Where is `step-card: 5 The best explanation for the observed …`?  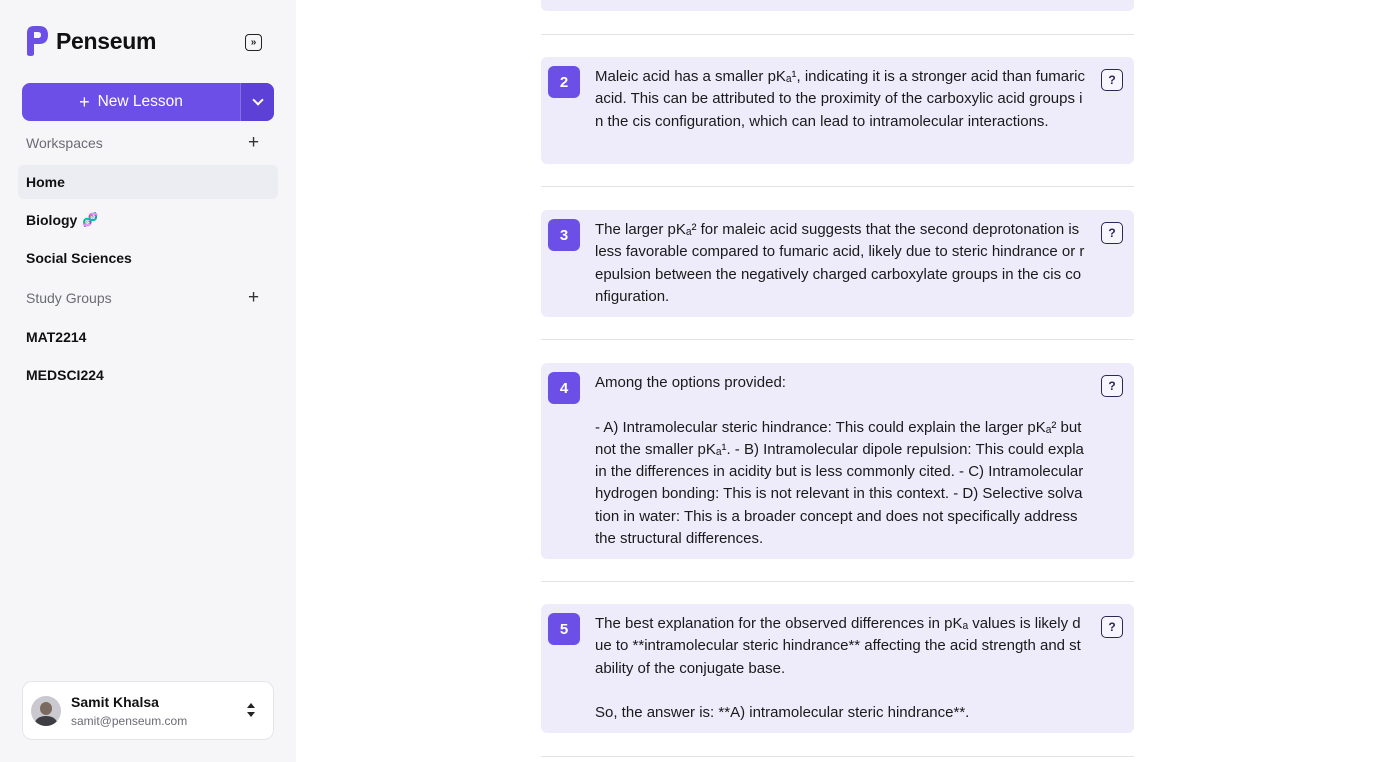
step-card: 5 The best explanation for the observed … is located at coordinates (837, 668).